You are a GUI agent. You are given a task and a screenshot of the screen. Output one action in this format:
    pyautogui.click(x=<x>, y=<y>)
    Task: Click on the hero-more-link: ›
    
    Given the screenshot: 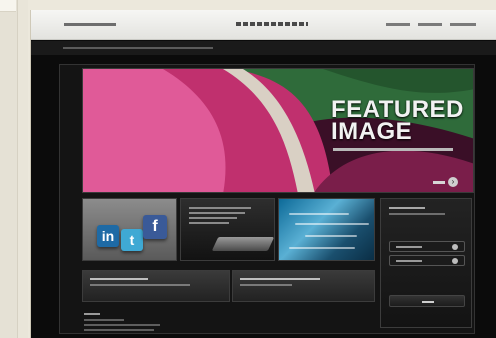 What is the action you would take?
    pyautogui.click(x=445, y=182)
    